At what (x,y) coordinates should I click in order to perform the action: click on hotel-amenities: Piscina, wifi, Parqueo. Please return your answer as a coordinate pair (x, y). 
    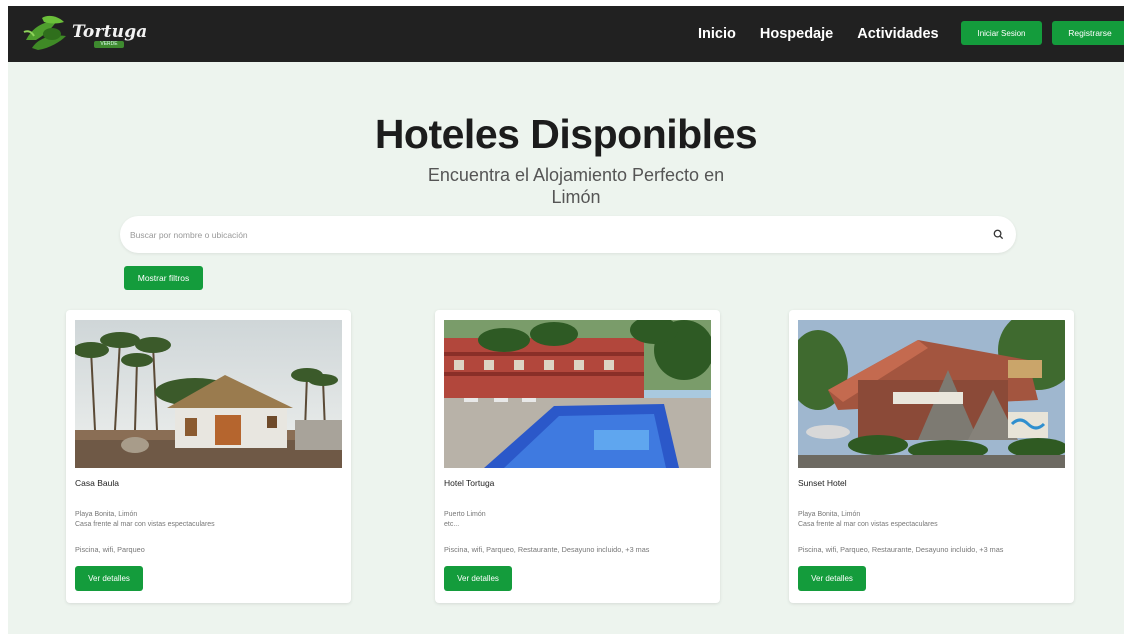
    Looking at the image, I should click on (110, 549).